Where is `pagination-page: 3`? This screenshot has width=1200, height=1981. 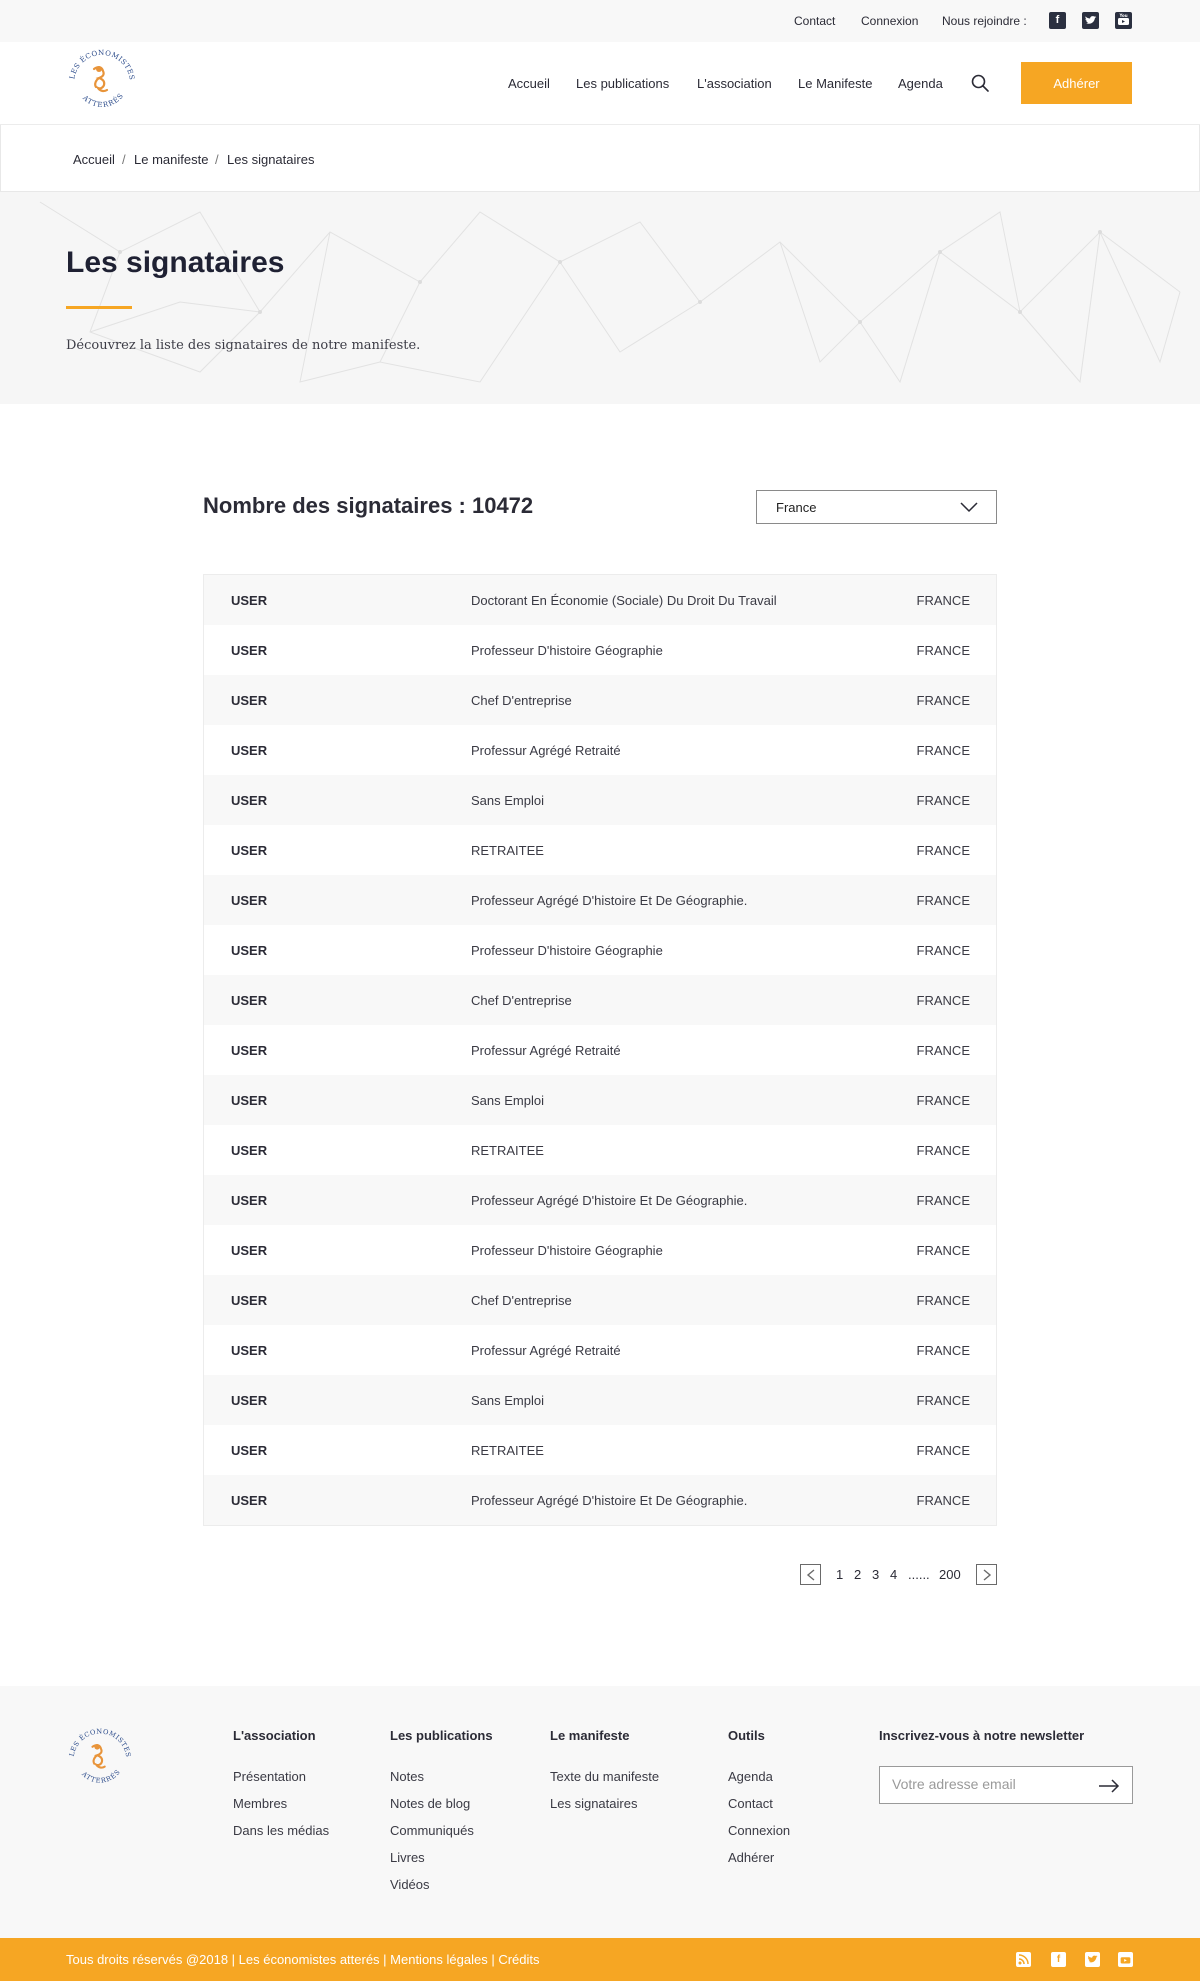
pagination-page: 3 is located at coordinates (875, 1574).